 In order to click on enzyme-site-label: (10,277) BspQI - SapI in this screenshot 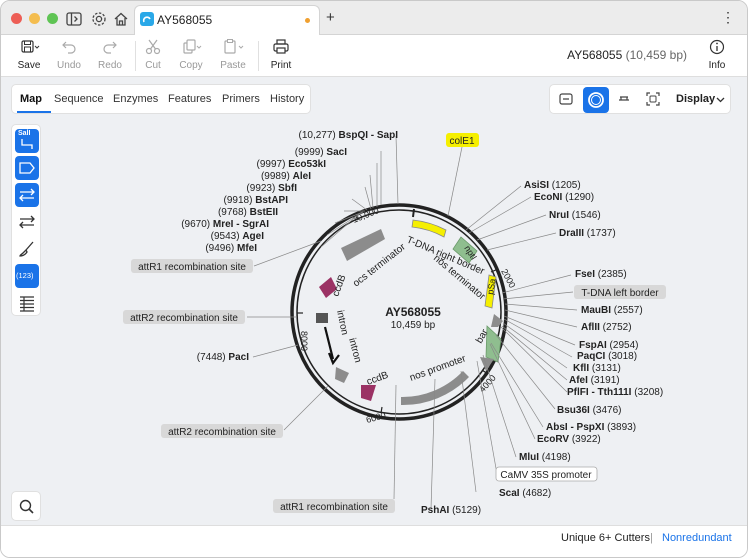, I will do `click(349, 135)`.